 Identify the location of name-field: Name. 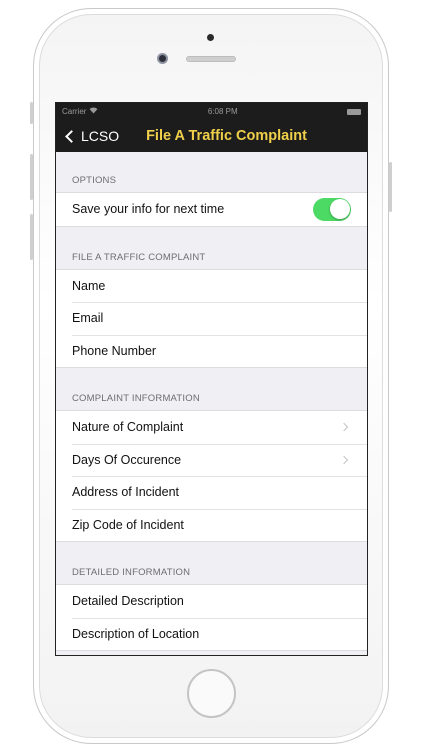
(211, 286).